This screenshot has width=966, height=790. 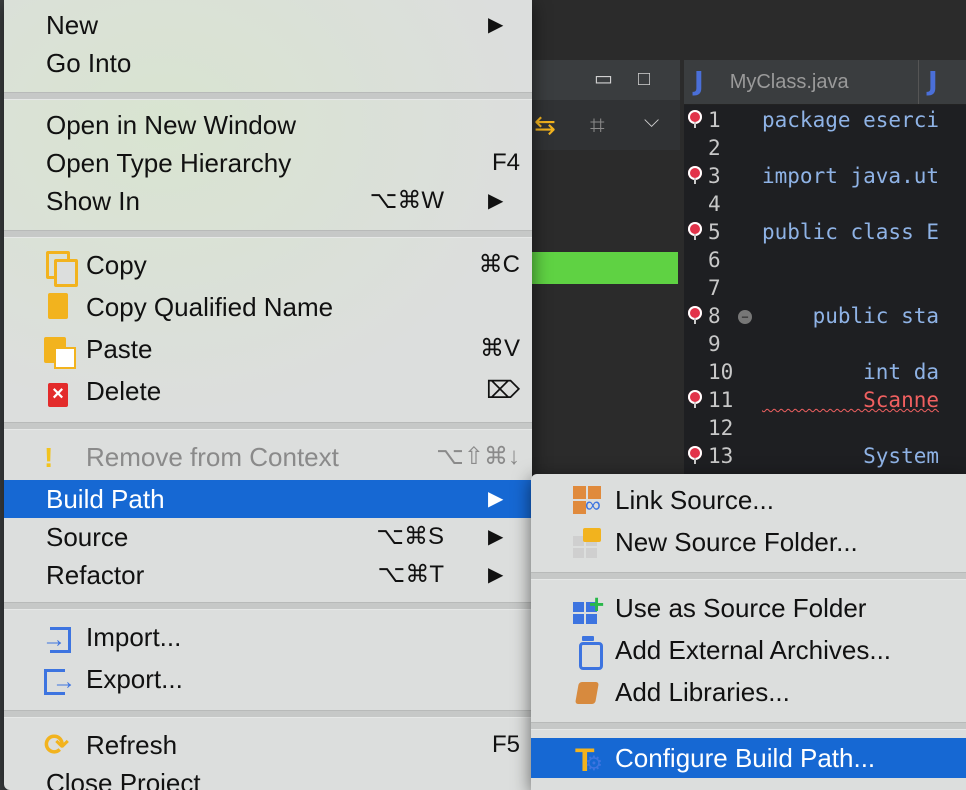 I want to click on menu-shortcut: ⌥⌘T, so click(x=410, y=574).